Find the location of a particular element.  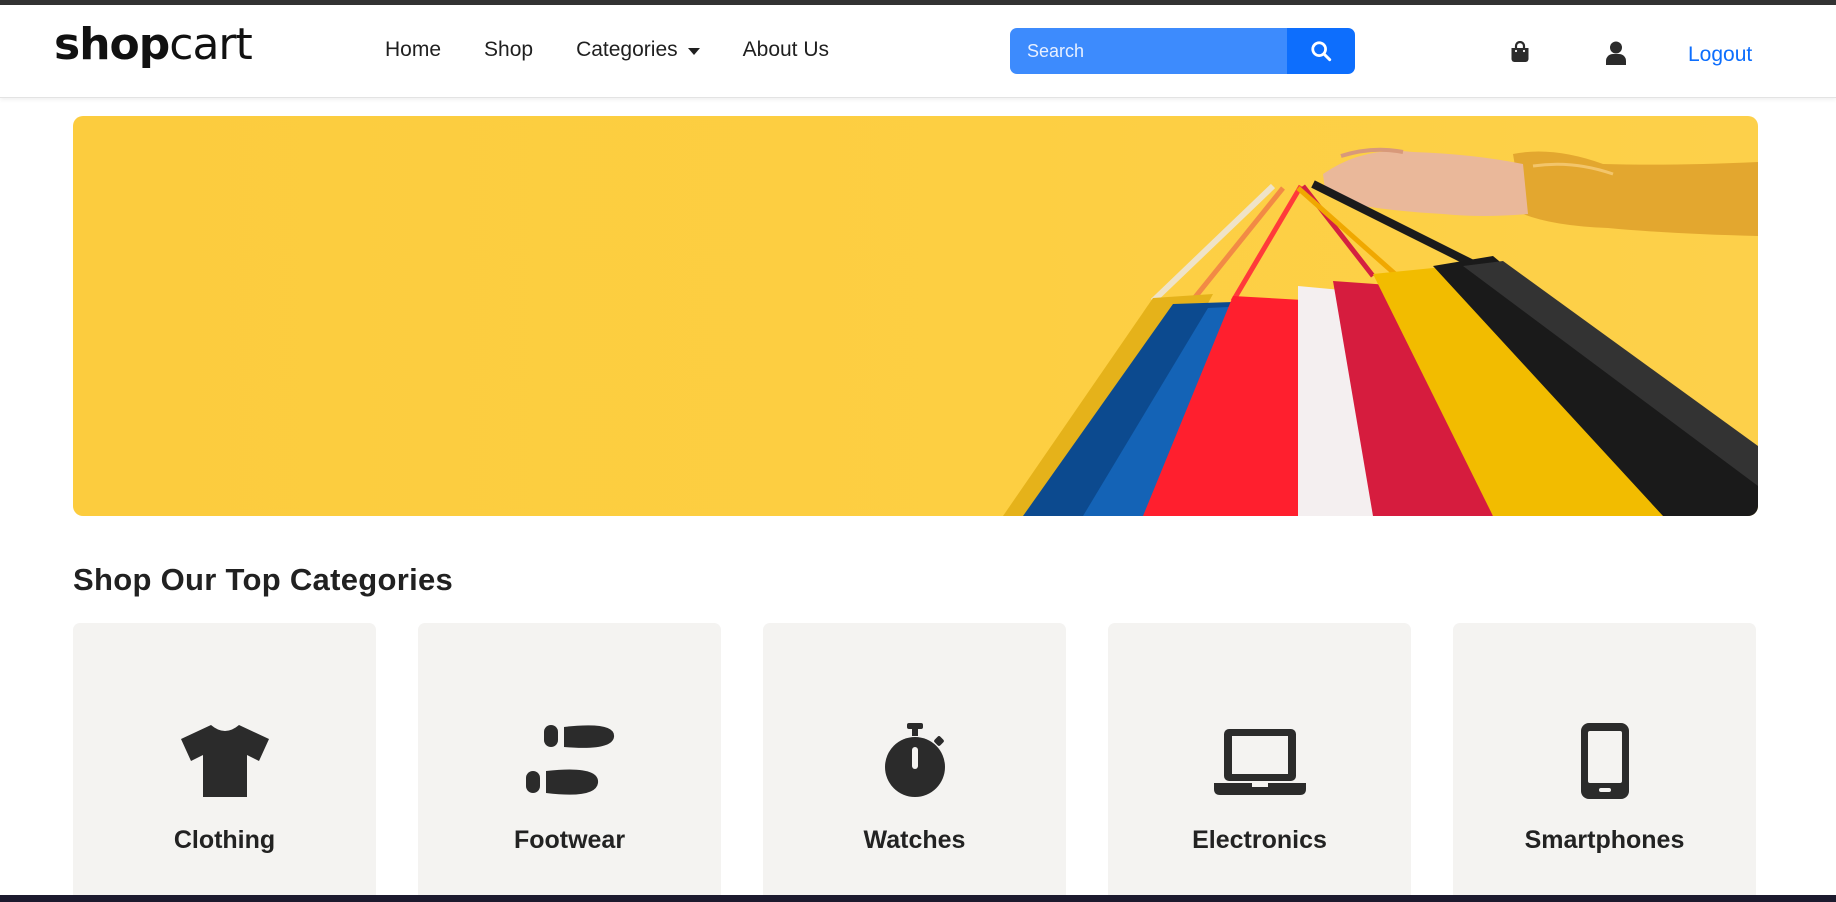

user-icon is located at coordinates (1616, 53).